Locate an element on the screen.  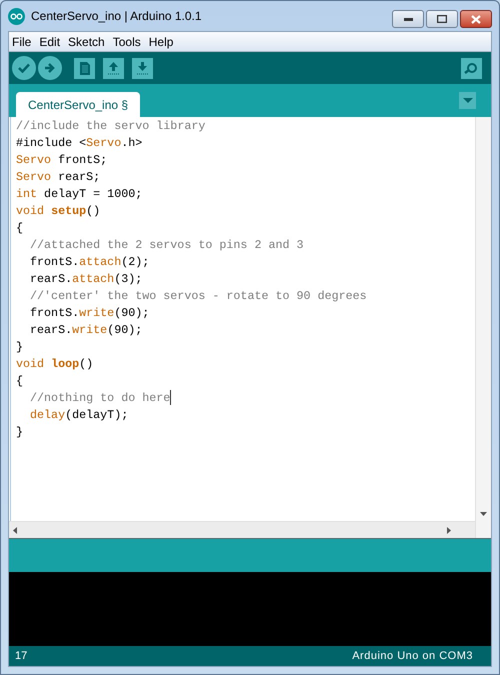
save-button is located at coordinates (142, 68).